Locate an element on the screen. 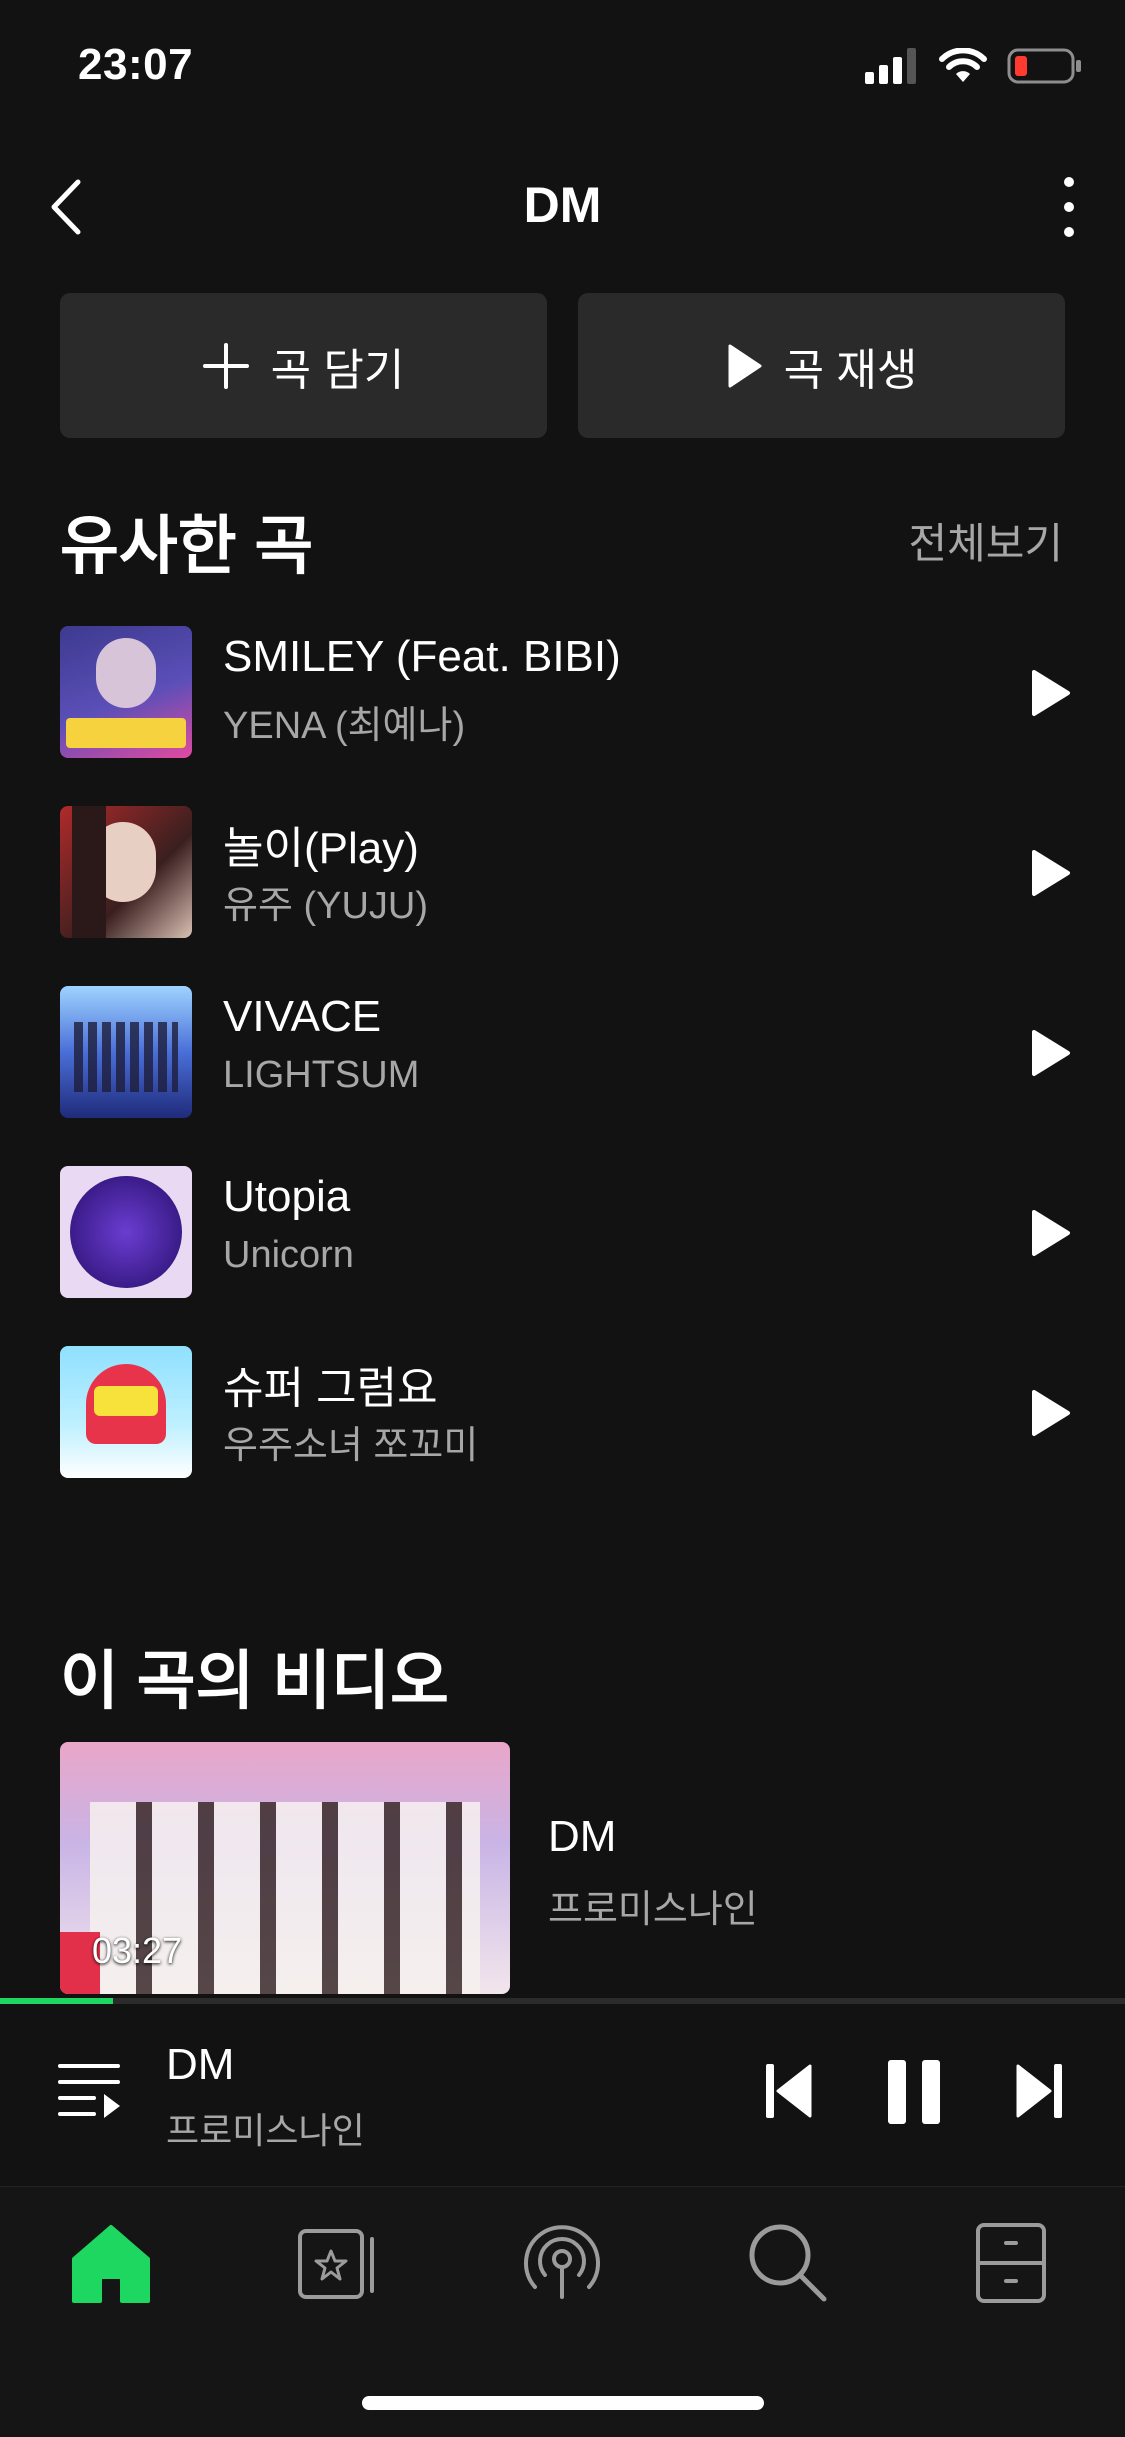 The width and height of the screenshot is (1125, 2437). song-title: VIVACE is located at coordinates (302, 1016).